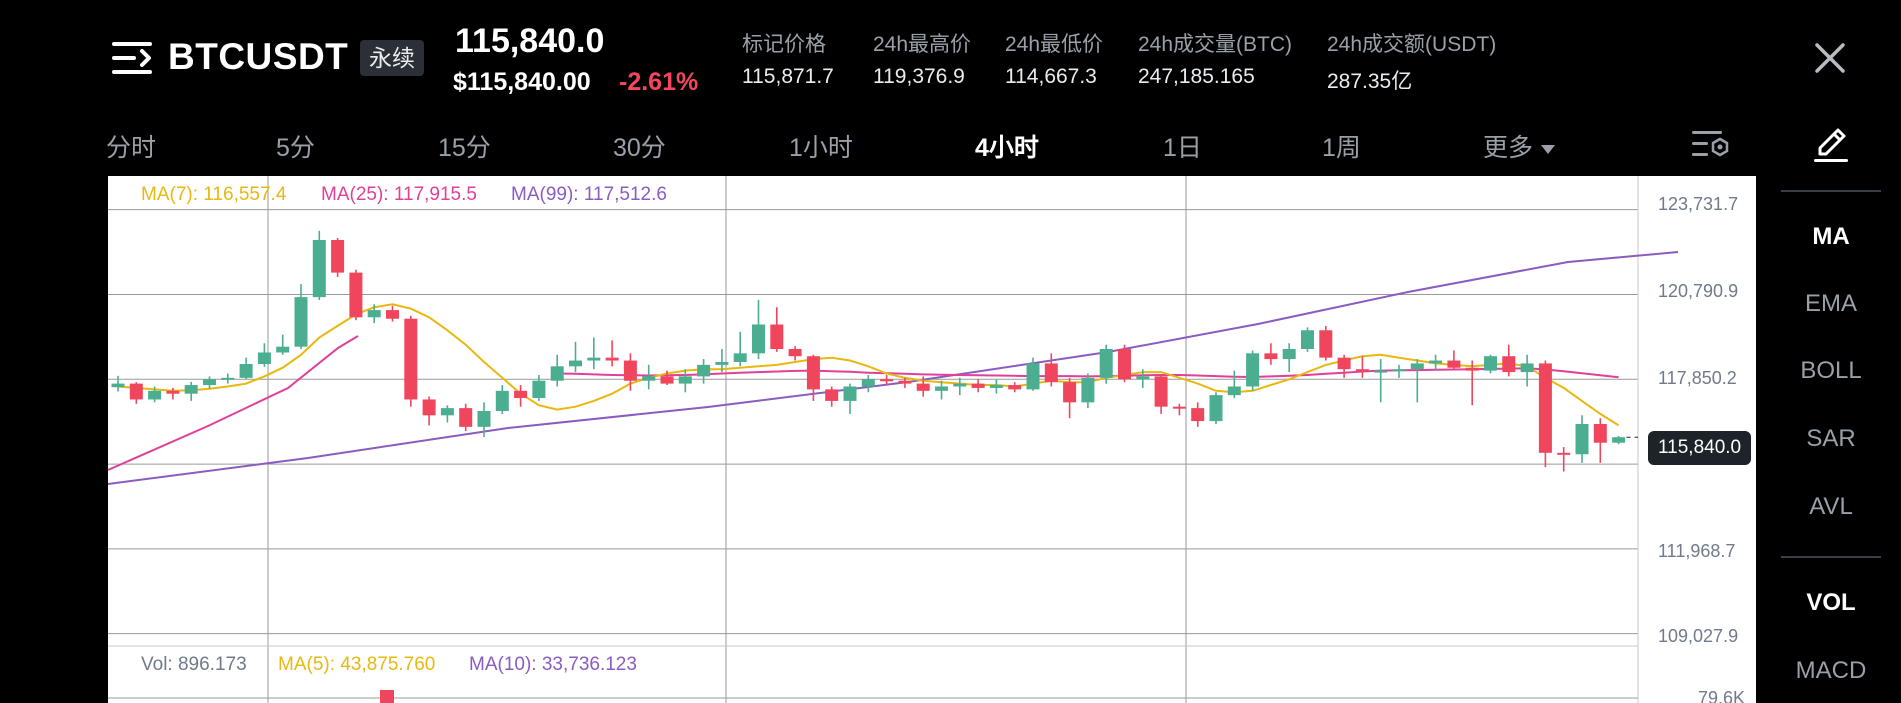 Image resolution: width=1901 pixels, height=703 pixels. What do you see at coordinates (1831, 304) in the screenshot?
I see `indicator-ema: EMA` at bounding box center [1831, 304].